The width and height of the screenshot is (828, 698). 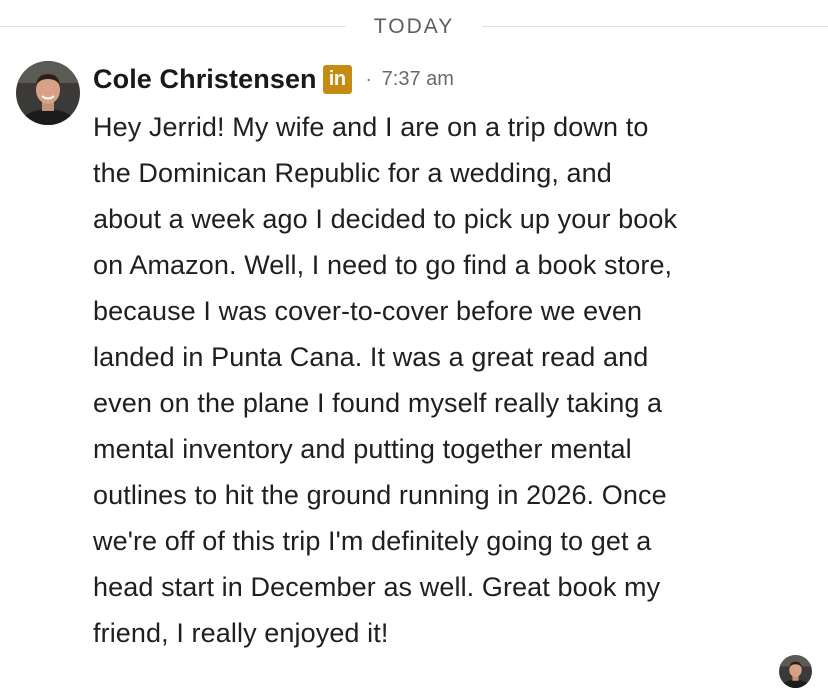 I want to click on divider-line-left, so click(x=173, y=26).